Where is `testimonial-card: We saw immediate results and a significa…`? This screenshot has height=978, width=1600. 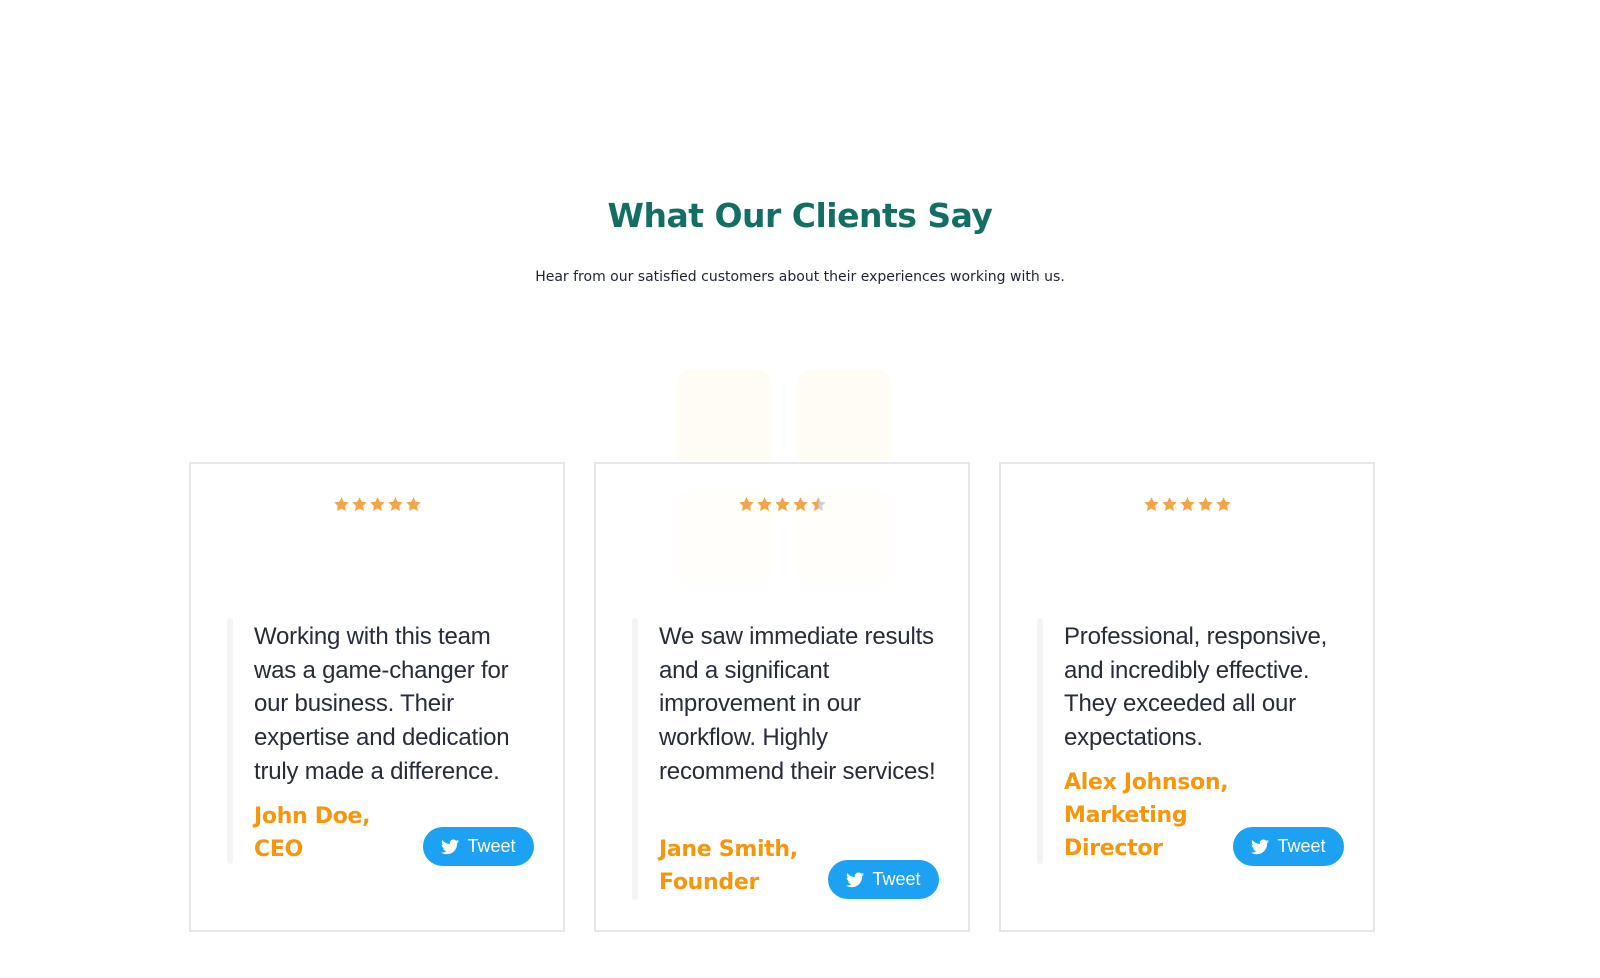 testimonial-card: We saw immediate results and a significa… is located at coordinates (782, 697).